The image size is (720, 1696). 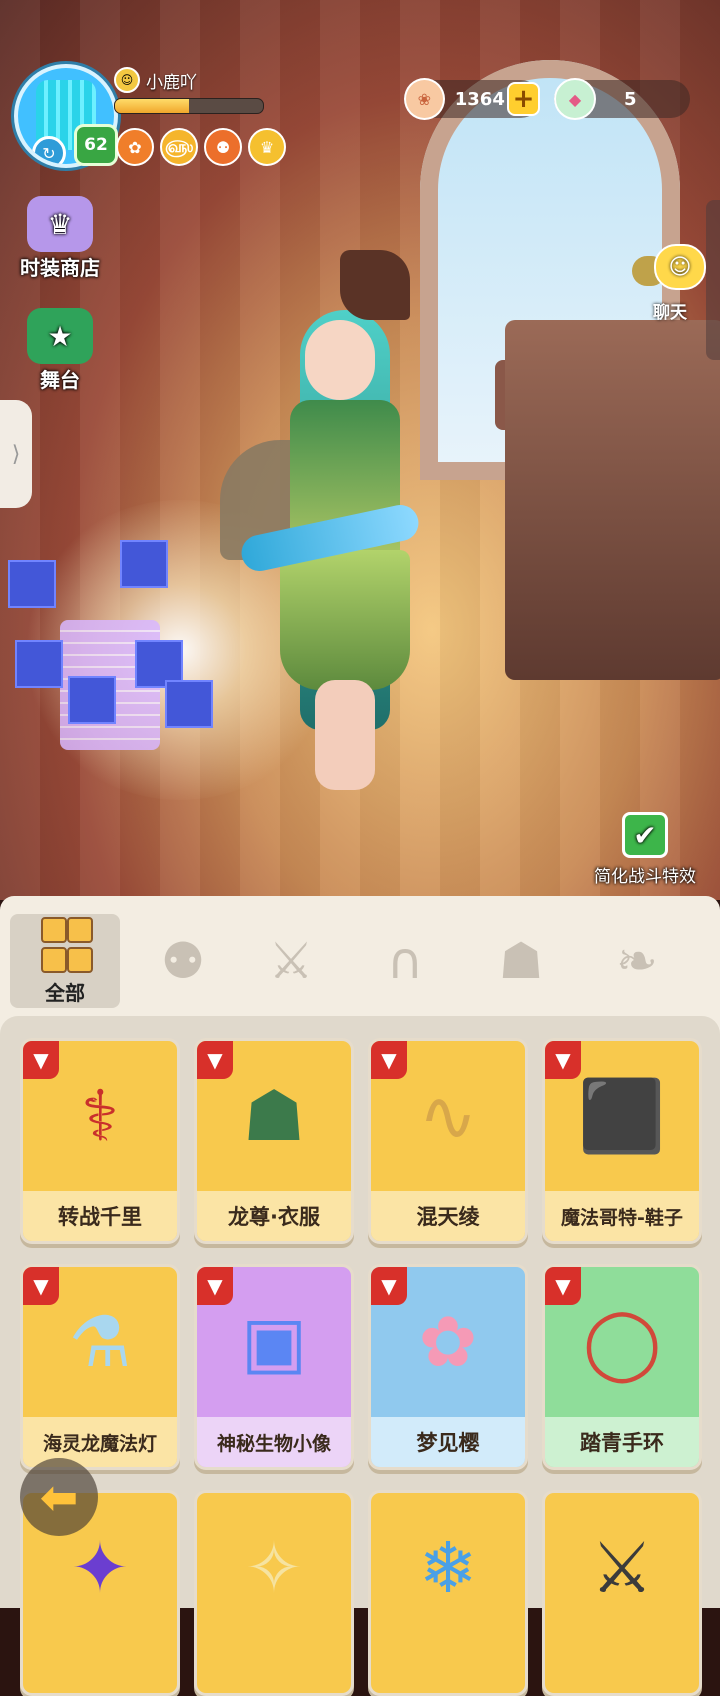 I want to click on item-card: ⚔, so click(x=622, y=1593).